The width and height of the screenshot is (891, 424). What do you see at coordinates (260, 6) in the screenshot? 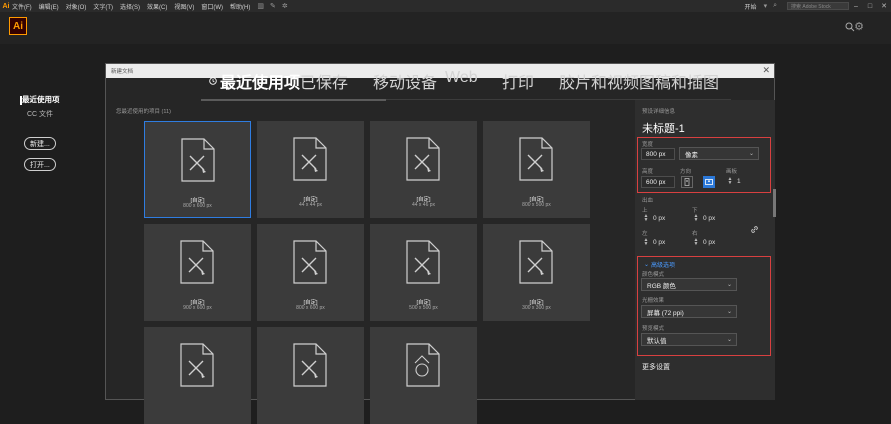
I see `layout-grid-icon: ▥` at bounding box center [260, 6].